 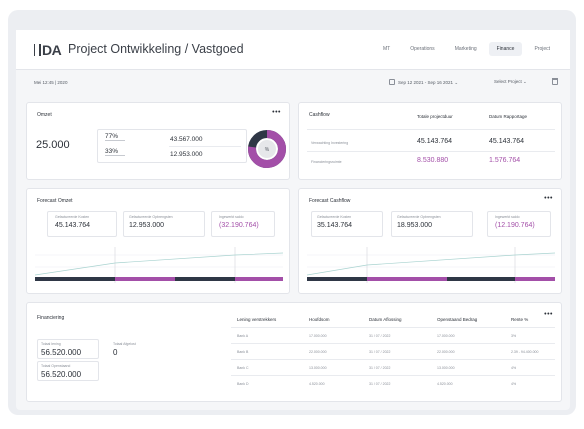 What do you see at coordinates (231, 217) in the screenshot?
I see `forecast-omzet-kpi-3-label: Ingewerkt saldo` at bounding box center [231, 217].